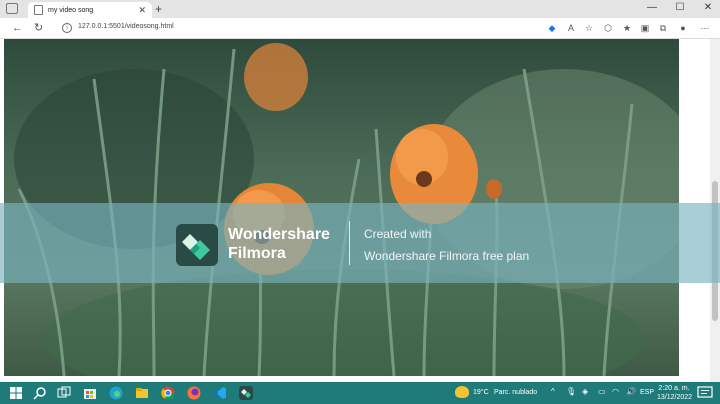 The image size is (720, 404). What do you see at coordinates (494, 189) in the screenshot?
I see `flower-bud` at bounding box center [494, 189].